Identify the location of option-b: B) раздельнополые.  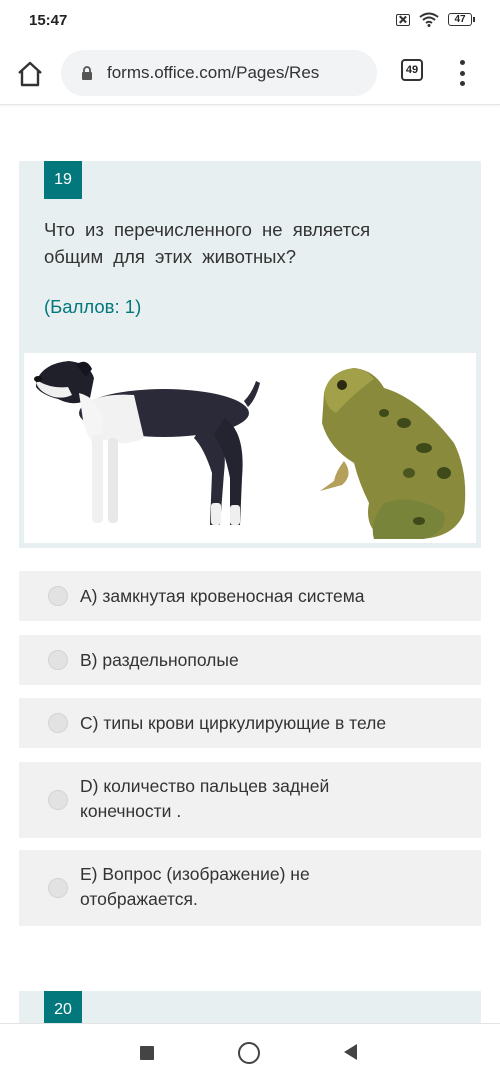
(250, 660).